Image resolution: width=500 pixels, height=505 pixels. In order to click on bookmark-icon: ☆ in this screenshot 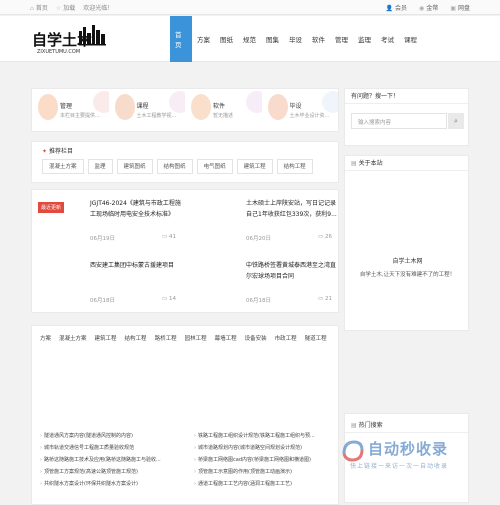, I will do `click(58, 8)`.